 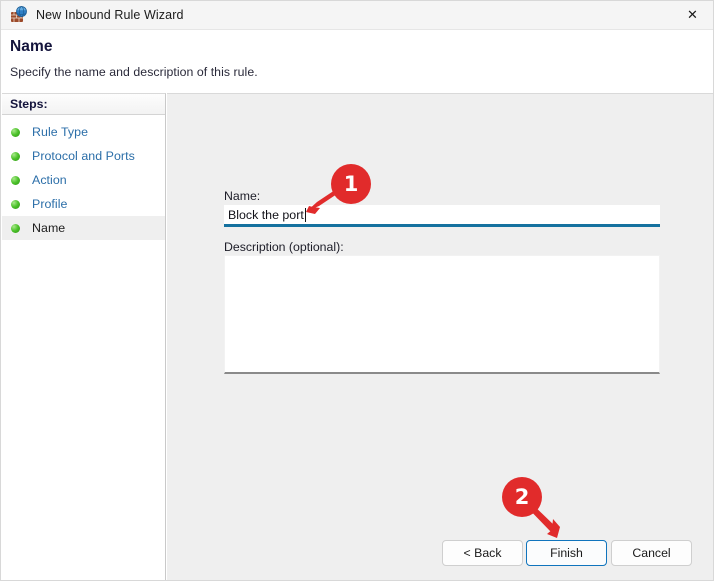 I want to click on description-field-label: Description (optional):, so click(x=284, y=247).